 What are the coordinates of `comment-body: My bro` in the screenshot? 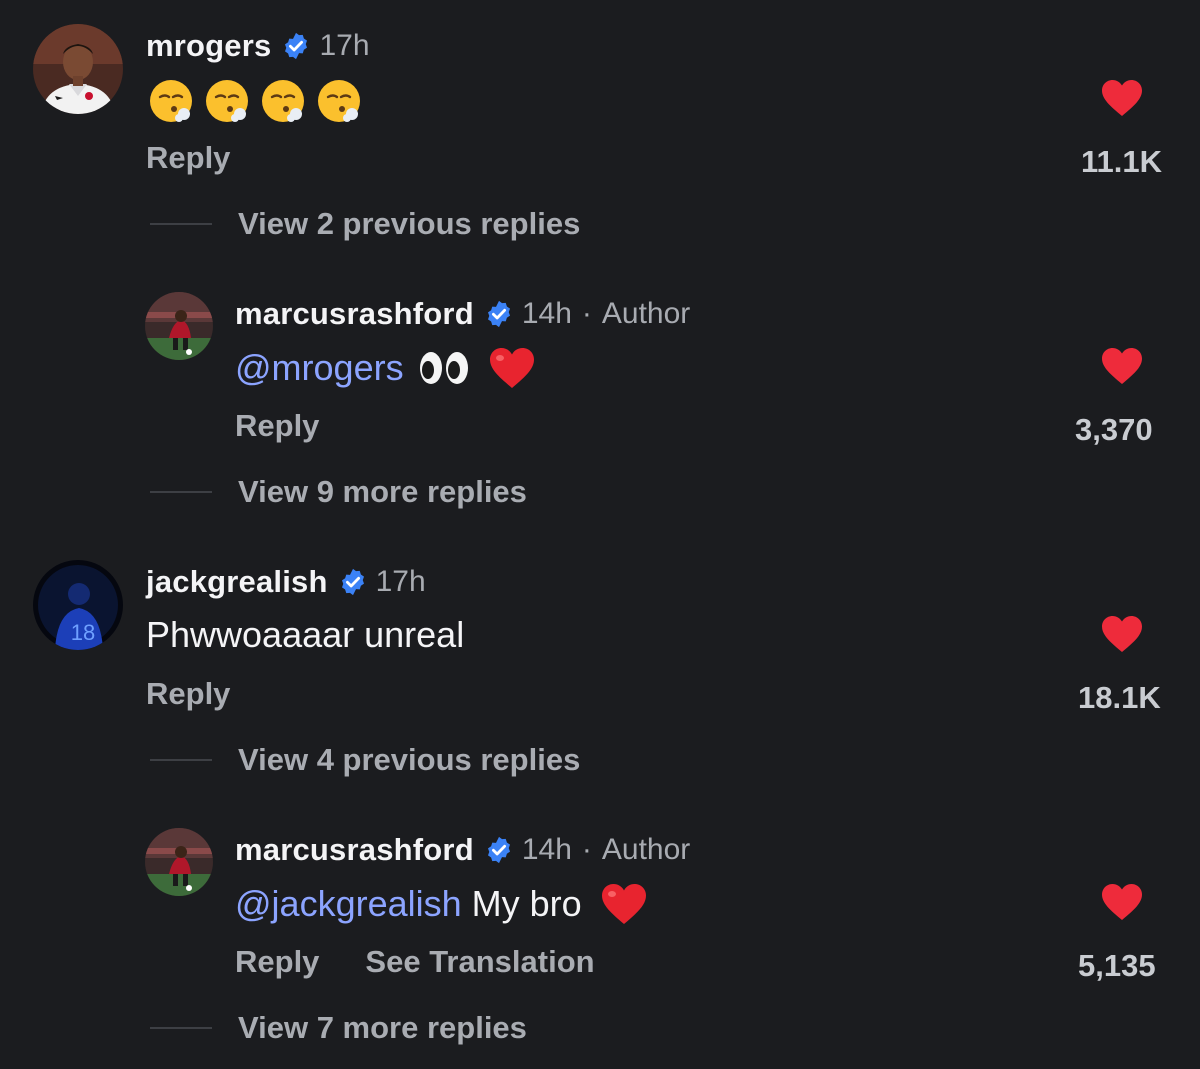 It's located at (521, 903).